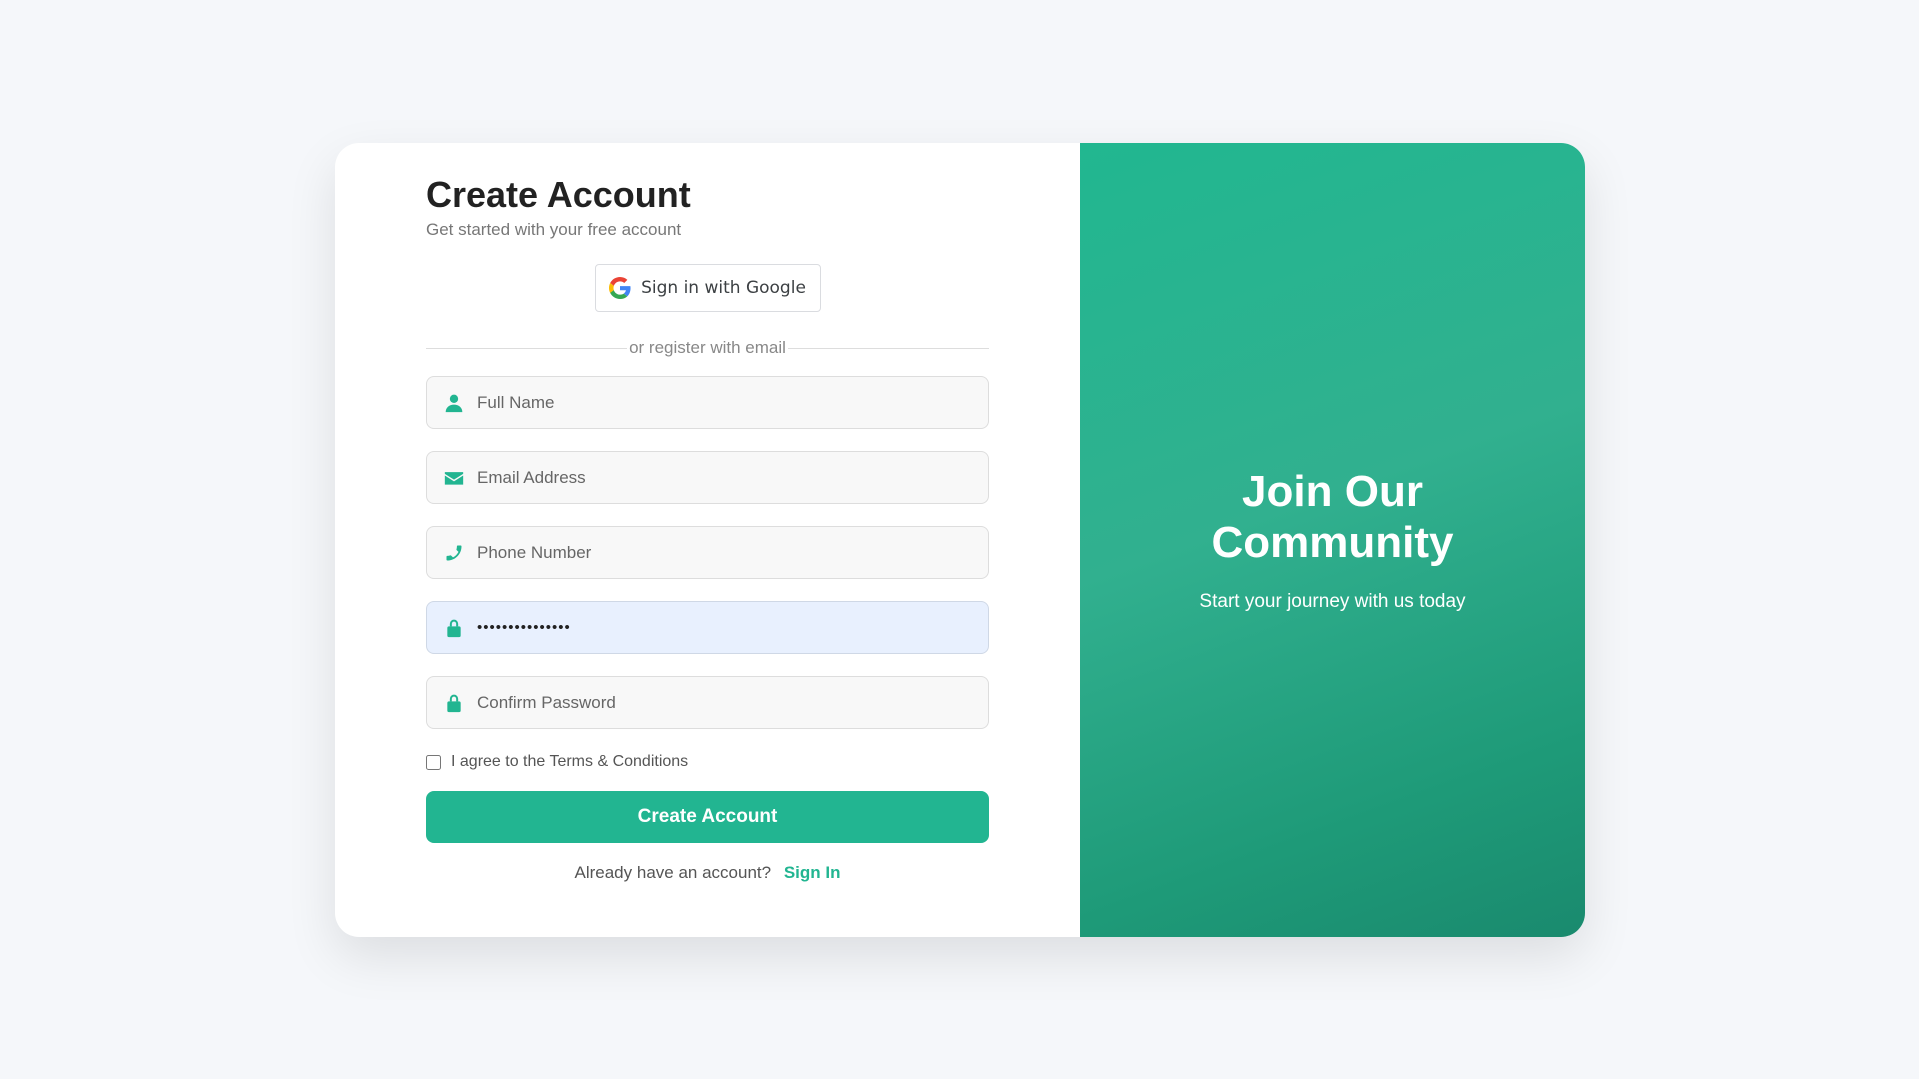 This screenshot has height=1079, width=1919. What do you see at coordinates (707, 762) in the screenshot?
I see `terms-row: I agree to the Terms & Conditions` at bounding box center [707, 762].